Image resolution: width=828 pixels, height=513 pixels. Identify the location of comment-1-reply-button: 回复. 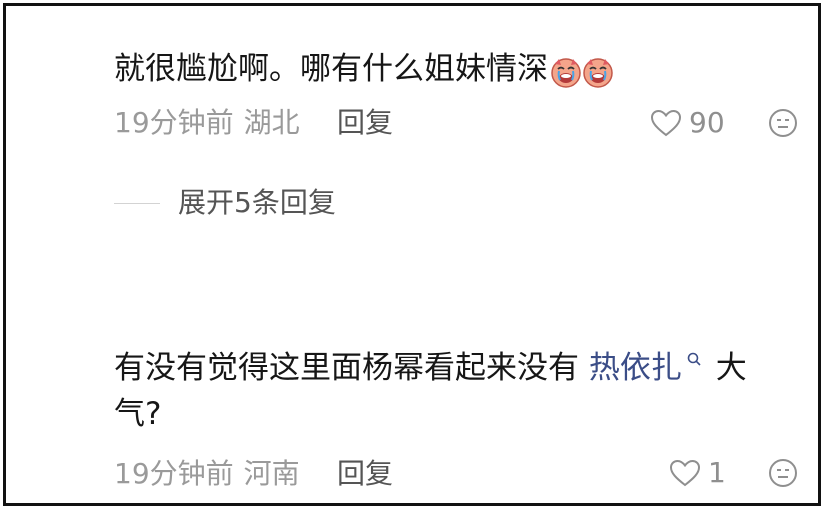
(365, 123).